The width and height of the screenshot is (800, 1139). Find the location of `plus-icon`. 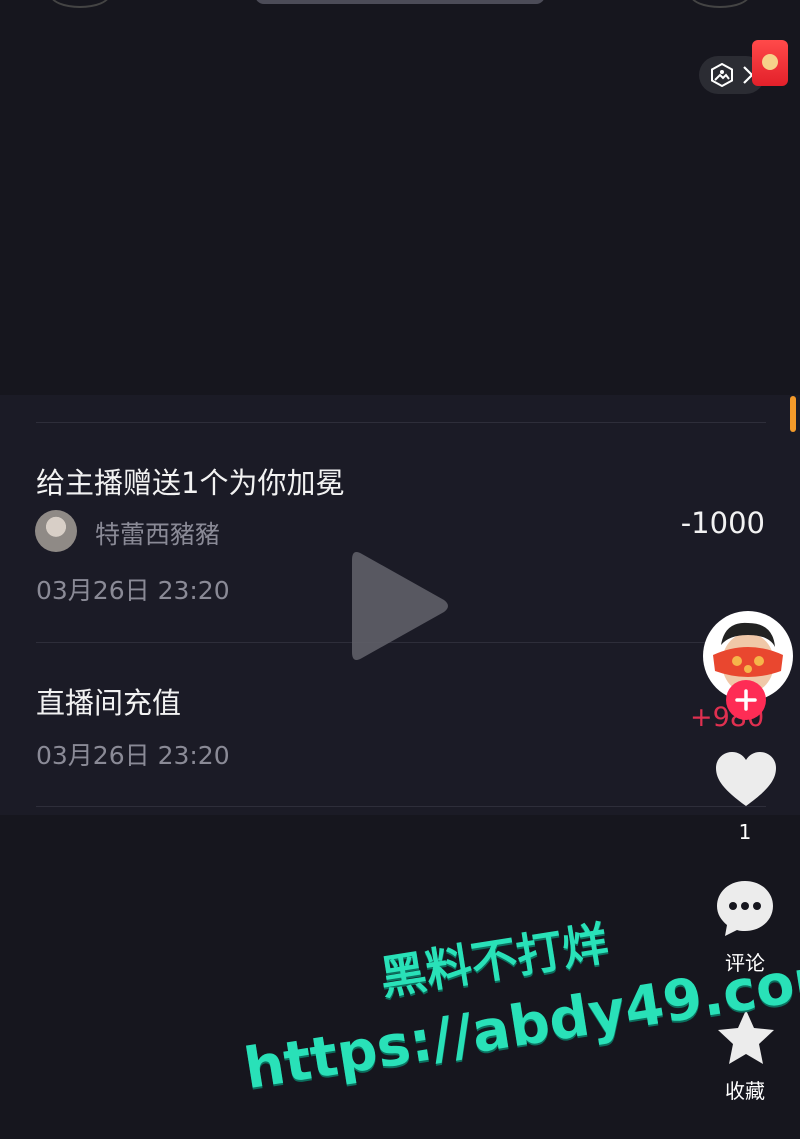

plus-icon is located at coordinates (746, 700).